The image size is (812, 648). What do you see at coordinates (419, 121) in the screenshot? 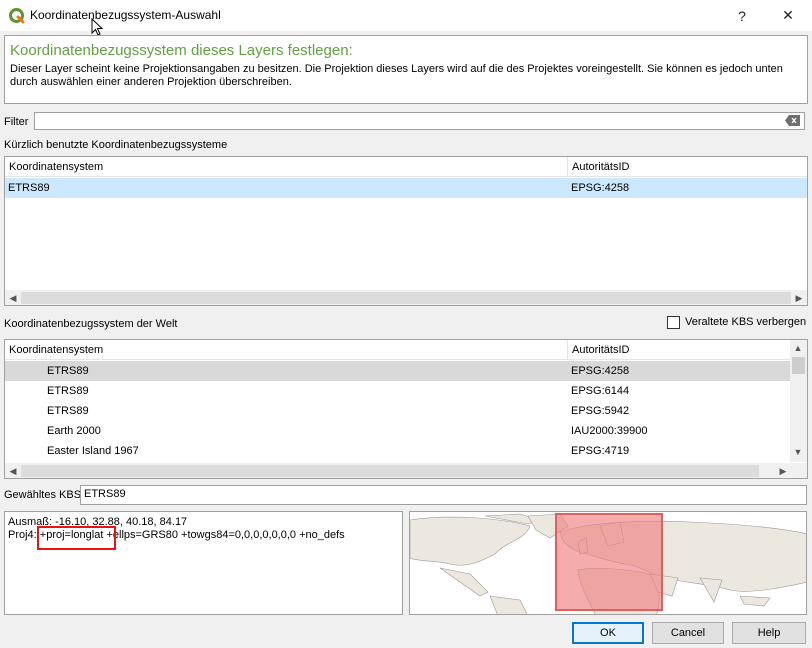
I see `filter-input` at bounding box center [419, 121].